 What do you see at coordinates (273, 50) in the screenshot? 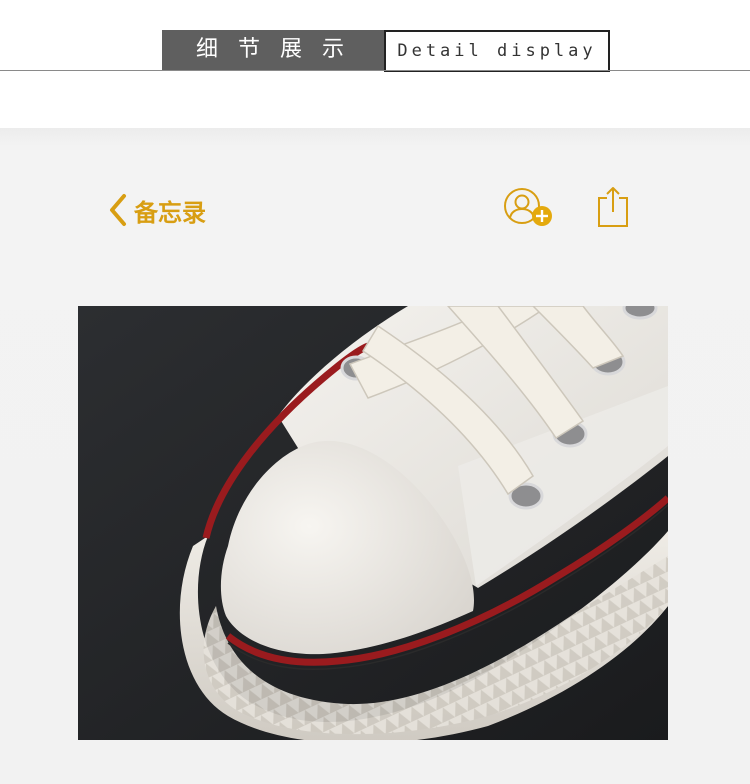
I see `section-title-chinese: 细节展示` at bounding box center [273, 50].